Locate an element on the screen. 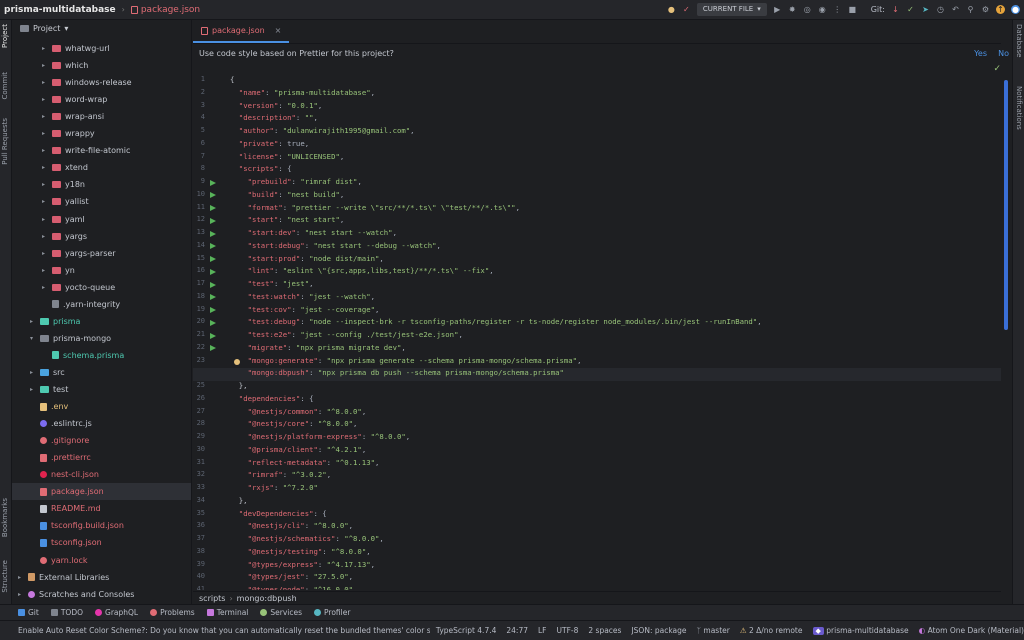 This screenshot has height=640, width=1024. tree-item: ▸ windows-release is located at coordinates (101, 82).